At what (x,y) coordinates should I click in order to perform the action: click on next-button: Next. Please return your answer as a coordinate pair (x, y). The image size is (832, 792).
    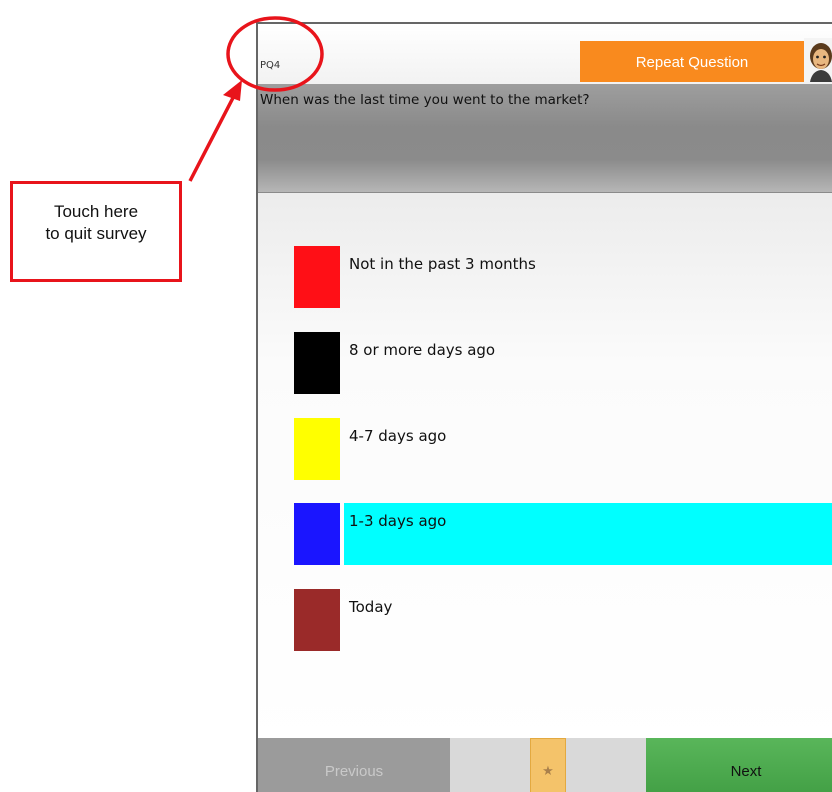
    Looking at the image, I should click on (739, 765).